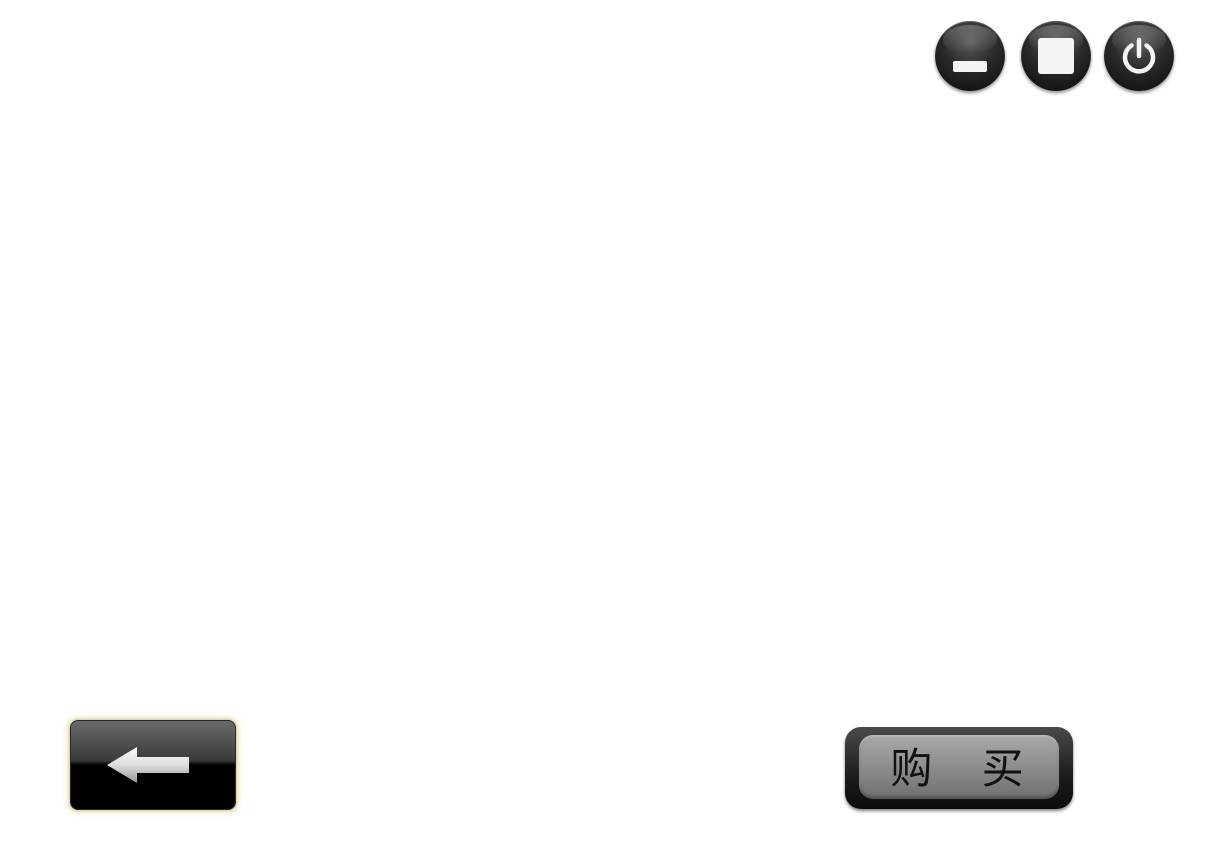  I want to click on buy-button-label: 购 买, so click(966, 768).